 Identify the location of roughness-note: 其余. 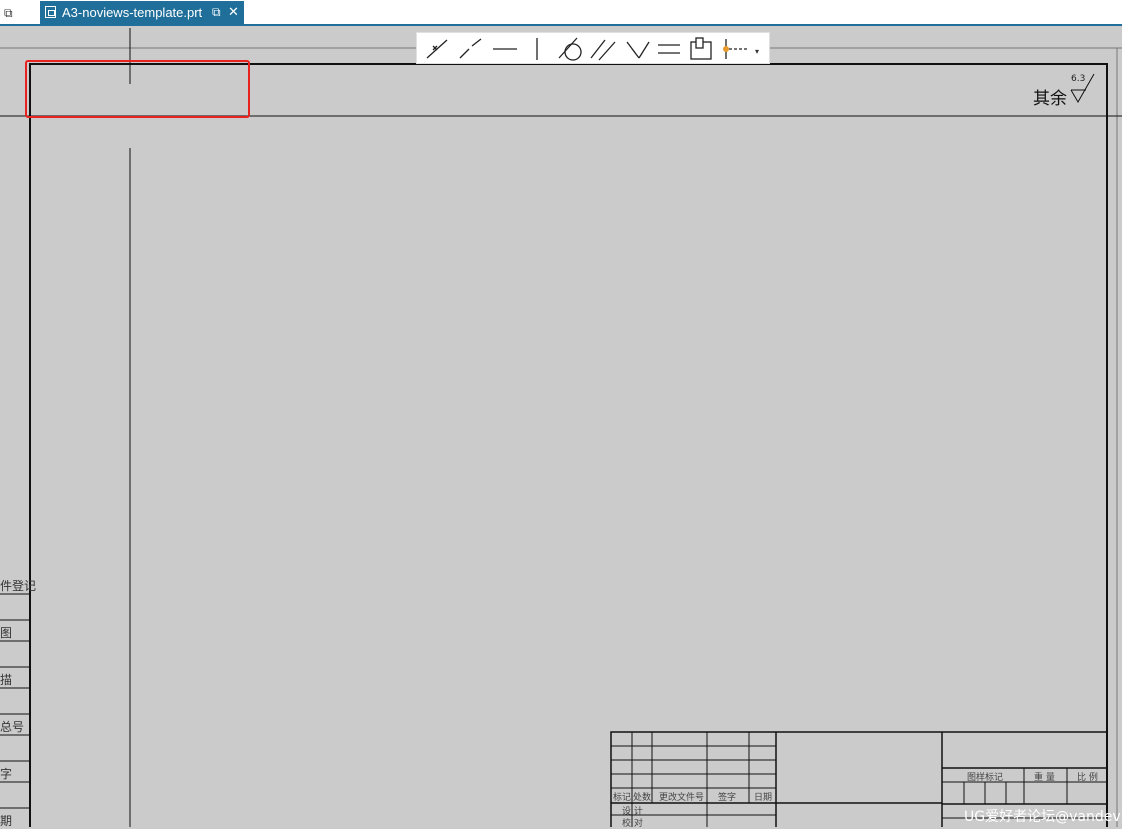
(1050, 99).